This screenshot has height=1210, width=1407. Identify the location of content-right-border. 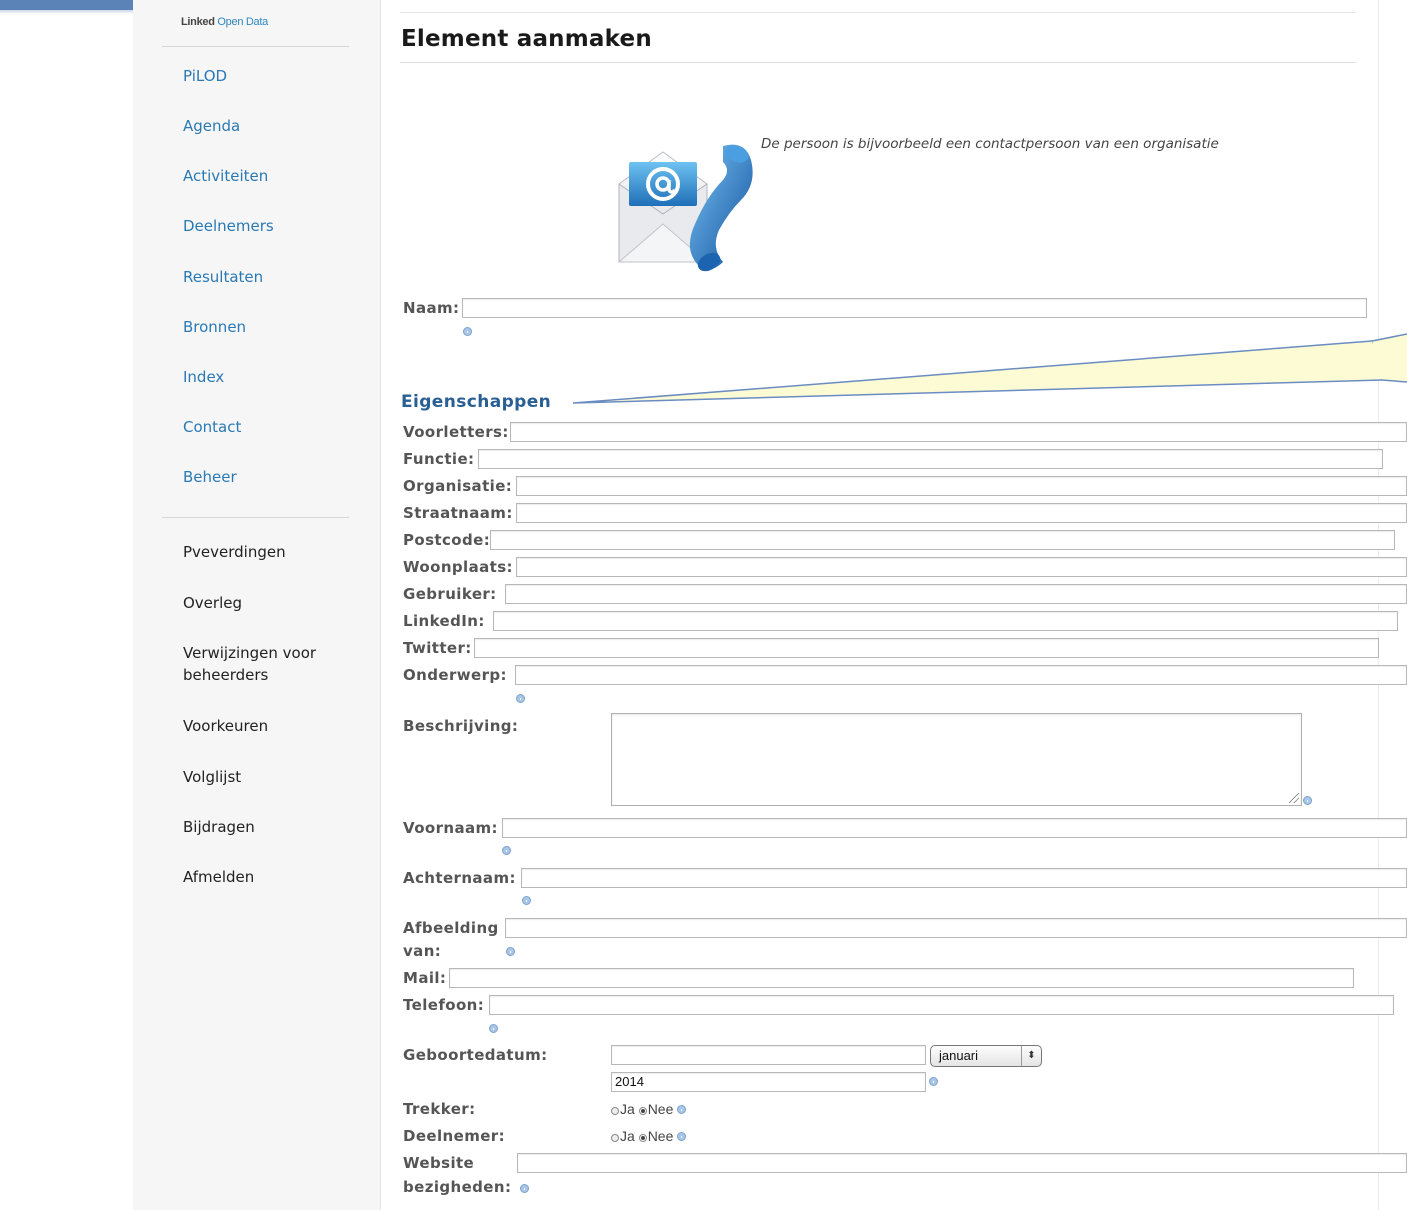
(1378, 605).